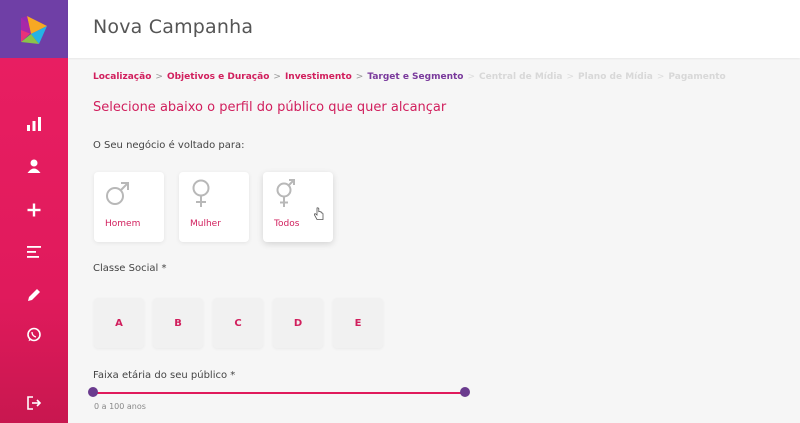  I want to click on whatsapp-nav-item, so click(34, 335).